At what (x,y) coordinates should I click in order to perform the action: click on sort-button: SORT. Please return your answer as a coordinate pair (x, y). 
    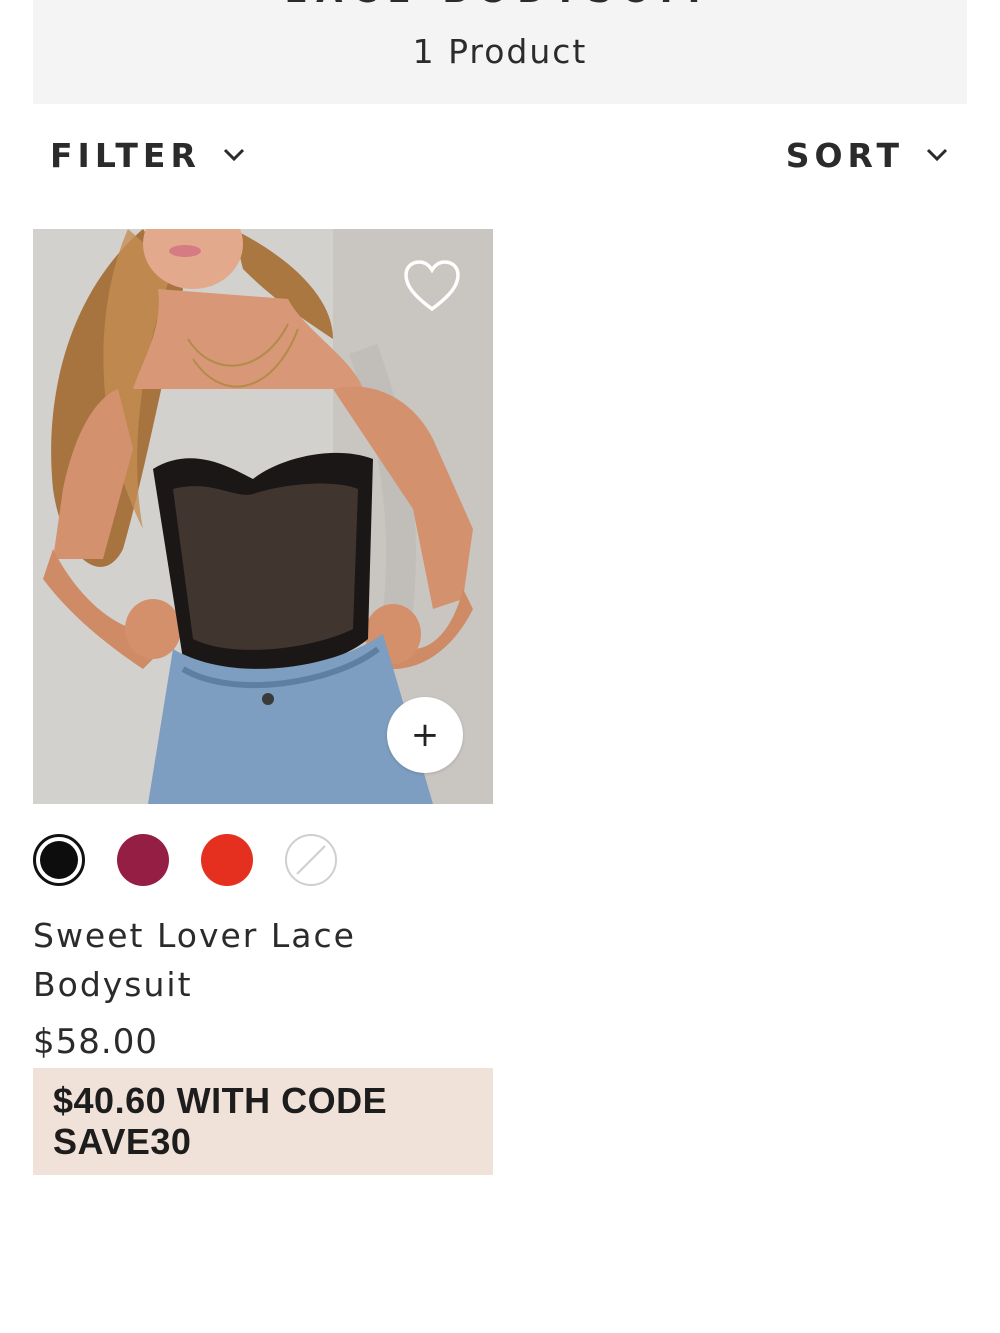
    Looking at the image, I should click on (868, 155).